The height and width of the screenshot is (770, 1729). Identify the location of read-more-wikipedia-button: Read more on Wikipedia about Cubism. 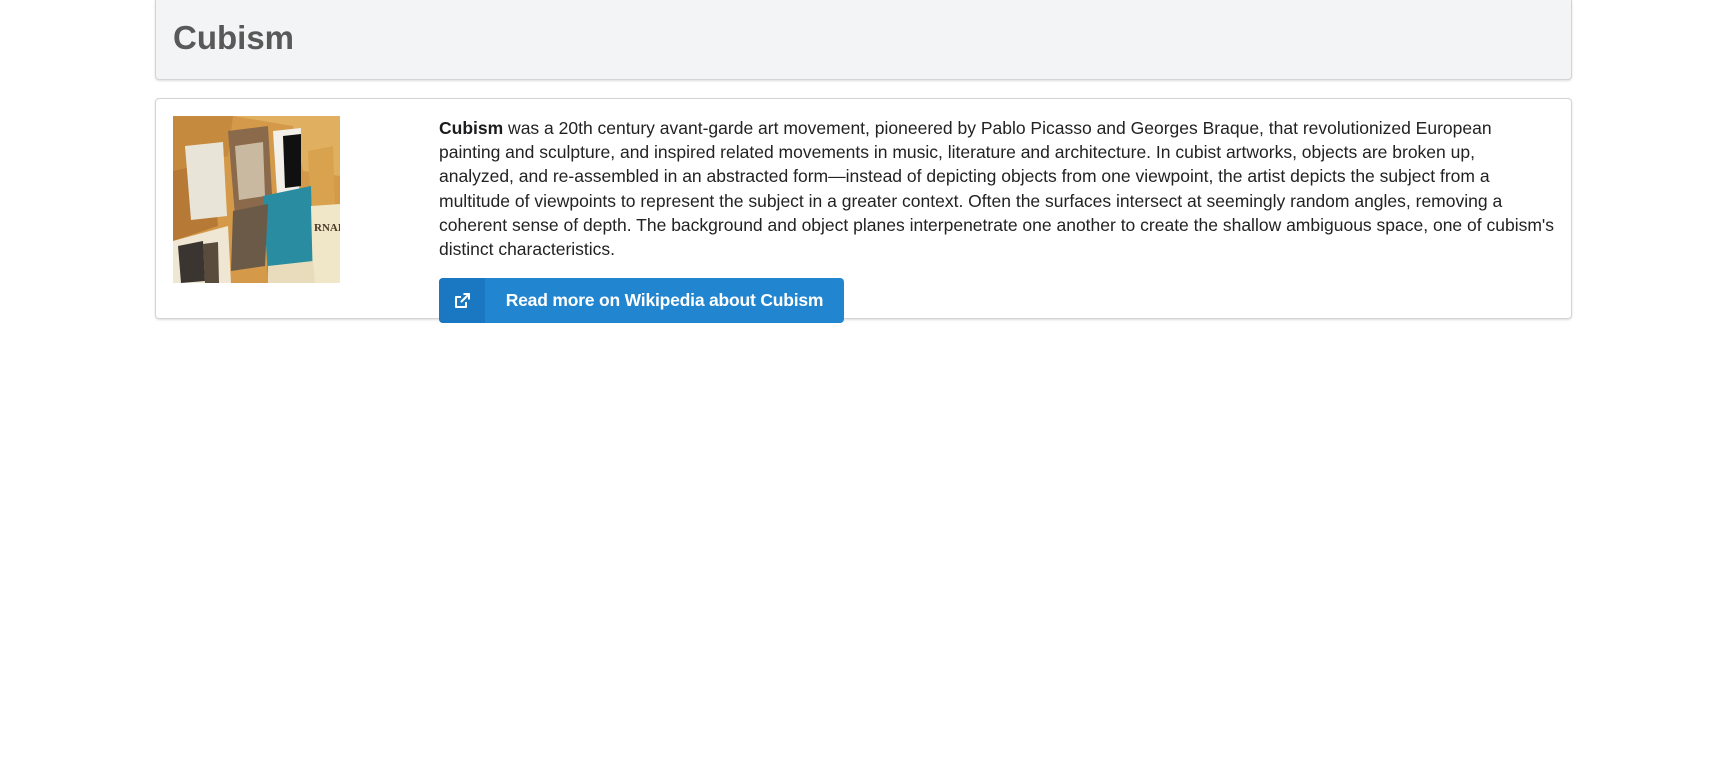
(641, 301).